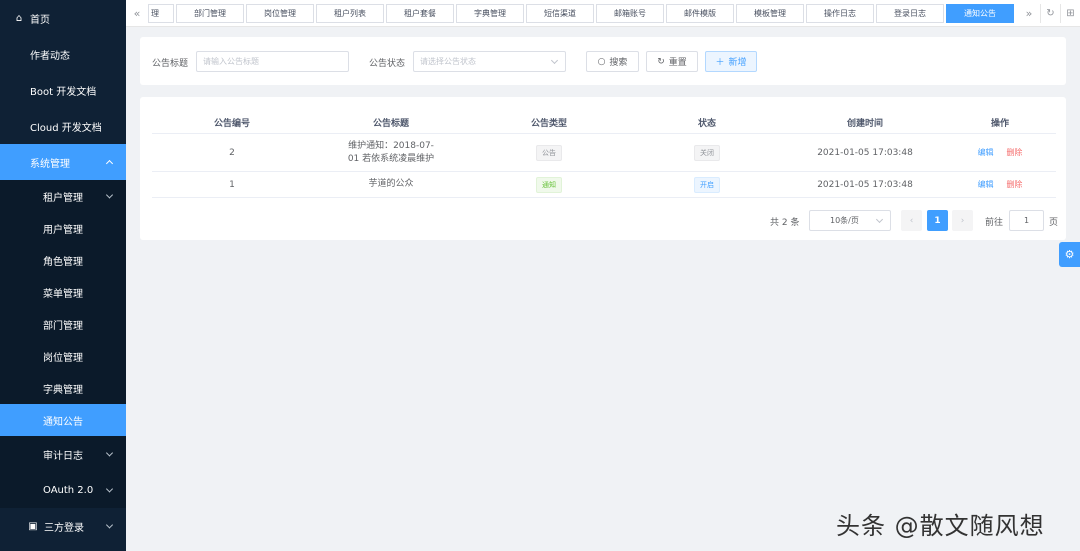 Image resolution: width=1080 pixels, height=551 pixels. What do you see at coordinates (420, 13) in the screenshot?
I see `tab-tenant-package: 租户套餐` at bounding box center [420, 13].